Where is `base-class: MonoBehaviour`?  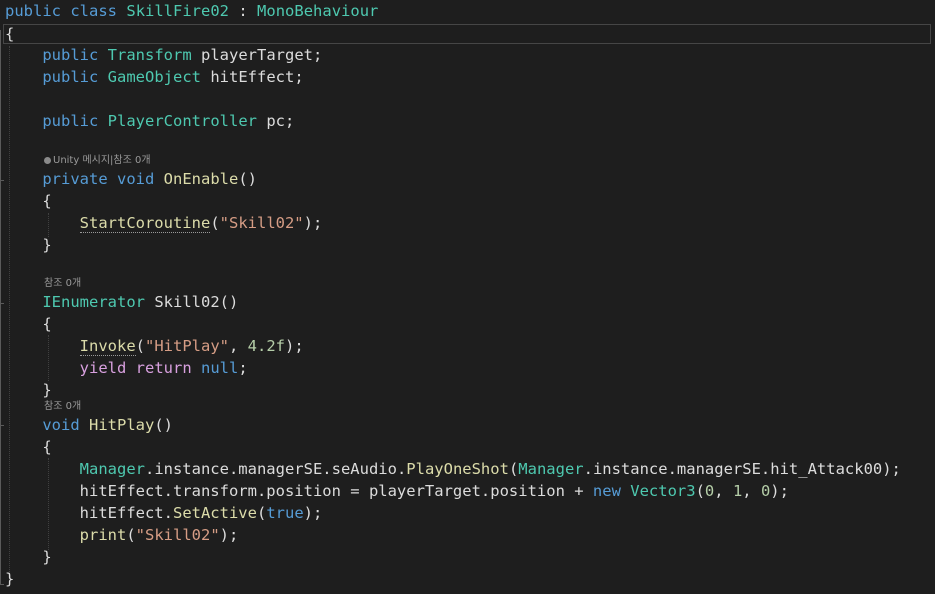 base-class: MonoBehaviour is located at coordinates (318, 11).